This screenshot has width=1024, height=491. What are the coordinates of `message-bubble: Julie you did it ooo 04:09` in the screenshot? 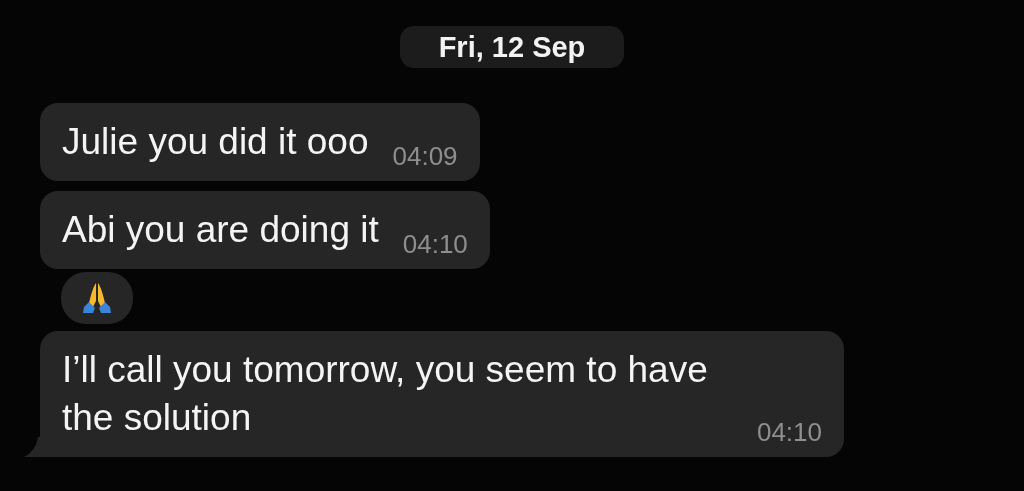 It's located at (260, 142).